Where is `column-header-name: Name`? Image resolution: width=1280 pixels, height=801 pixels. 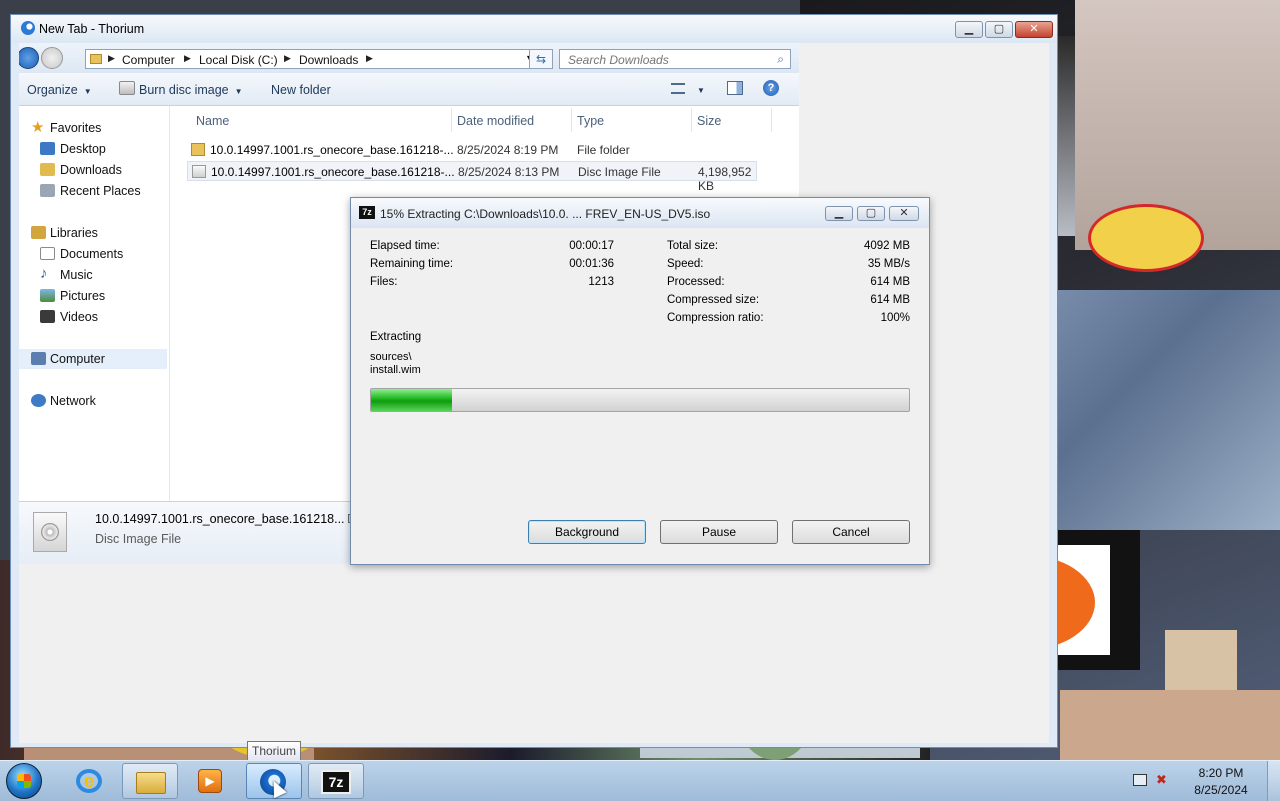
column-header-name: Name is located at coordinates (212, 121).